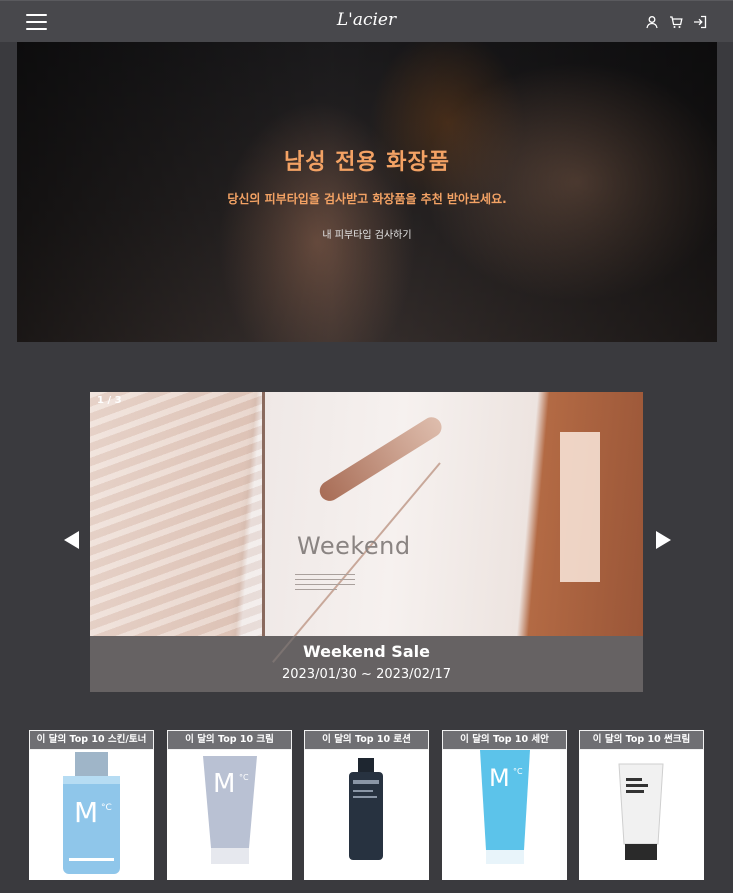  Describe the element at coordinates (230, 810) in the screenshot. I see `cream-tube-image: M °C` at that location.